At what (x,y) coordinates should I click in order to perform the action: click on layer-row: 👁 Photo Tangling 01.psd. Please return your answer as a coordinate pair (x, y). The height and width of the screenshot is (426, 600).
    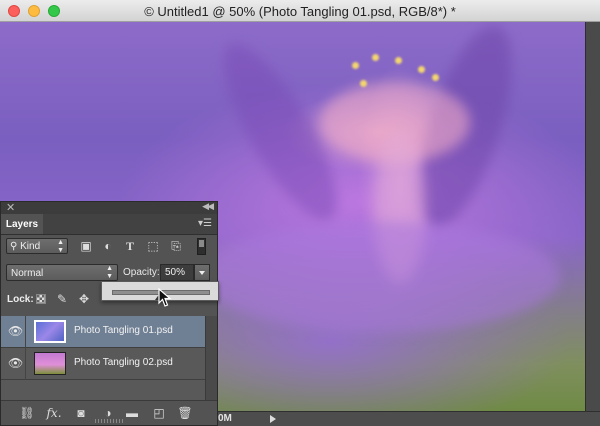
    Looking at the image, I should click on (103, 332).